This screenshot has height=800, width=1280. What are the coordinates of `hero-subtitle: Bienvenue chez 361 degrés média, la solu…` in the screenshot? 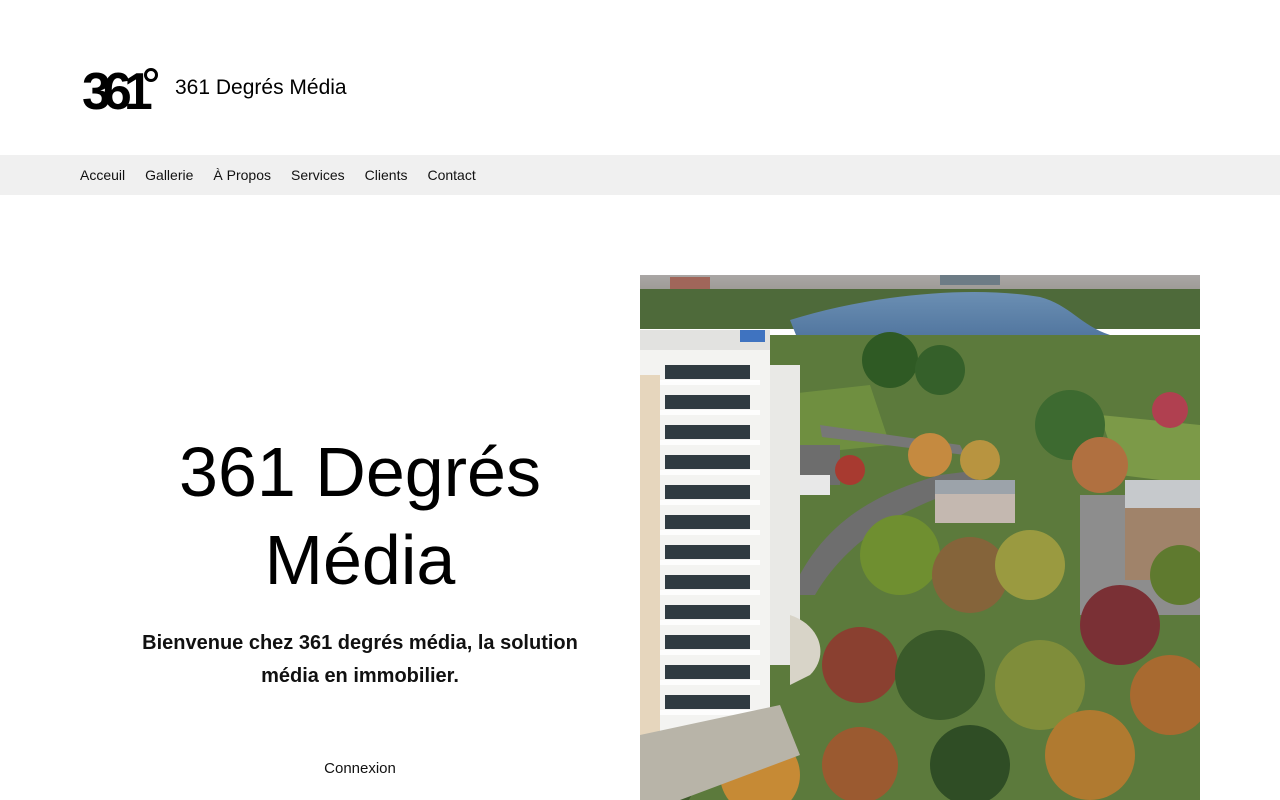 It's located at (360, 659).